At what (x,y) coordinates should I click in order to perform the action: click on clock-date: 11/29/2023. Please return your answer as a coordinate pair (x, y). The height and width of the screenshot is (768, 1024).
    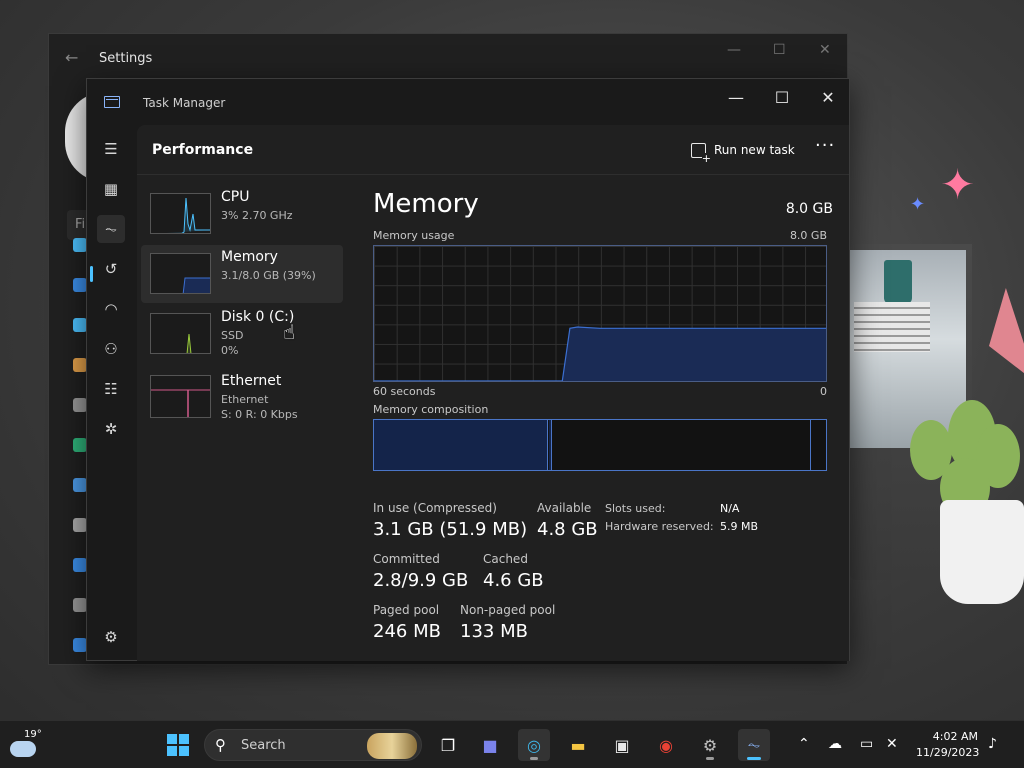
    Looking at the image, I should click on (948, 752).